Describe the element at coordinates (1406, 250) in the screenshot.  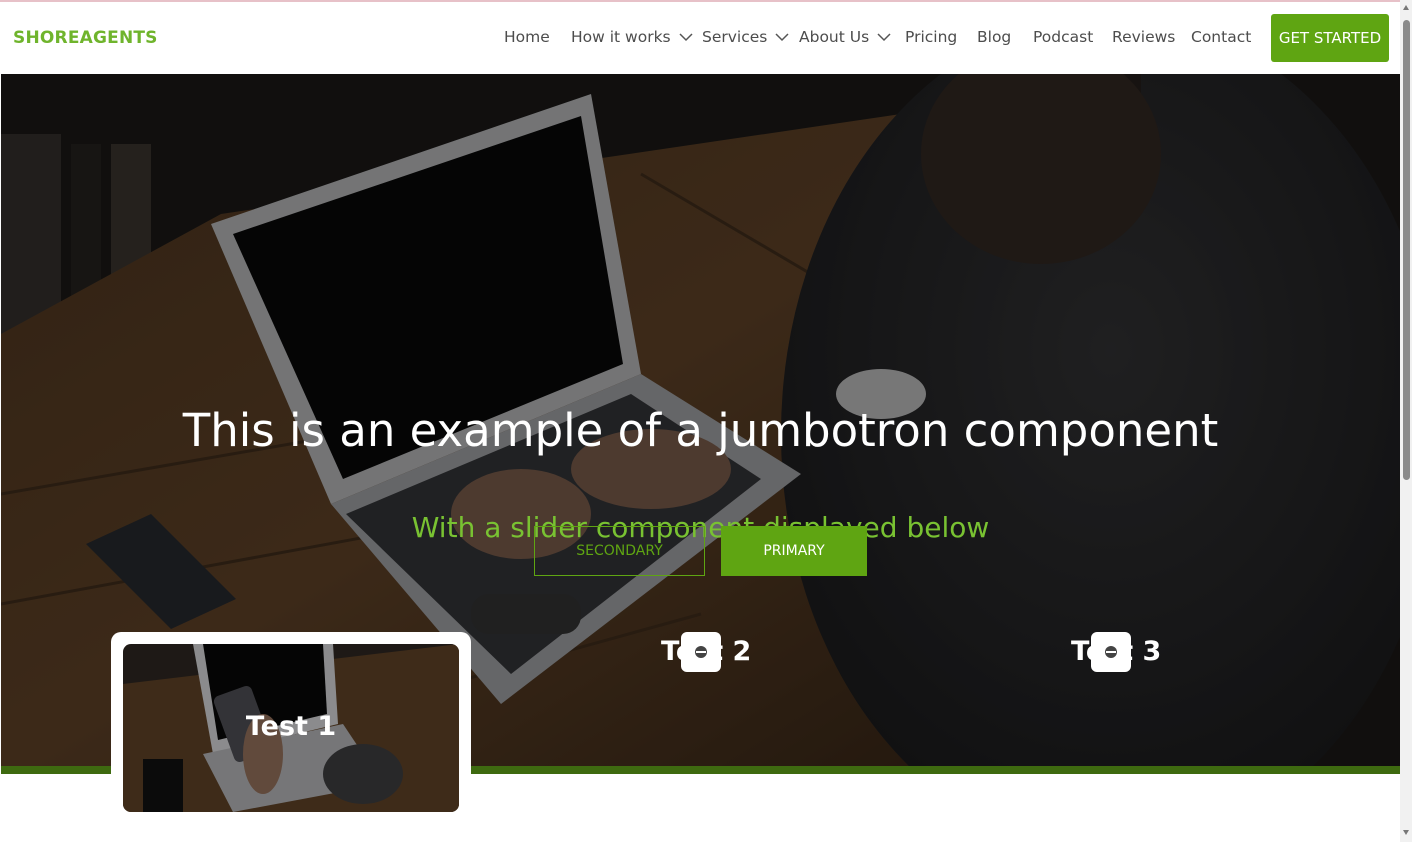
I see `scrollbar-thumb` at that location.